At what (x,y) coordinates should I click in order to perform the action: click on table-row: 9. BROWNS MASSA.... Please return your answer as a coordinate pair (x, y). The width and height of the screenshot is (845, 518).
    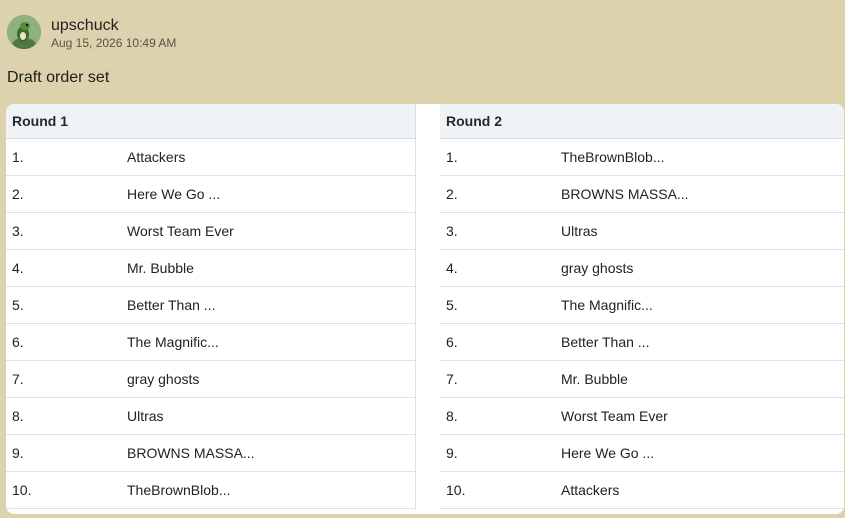
    Looking at the image, I should click on (211, 453).